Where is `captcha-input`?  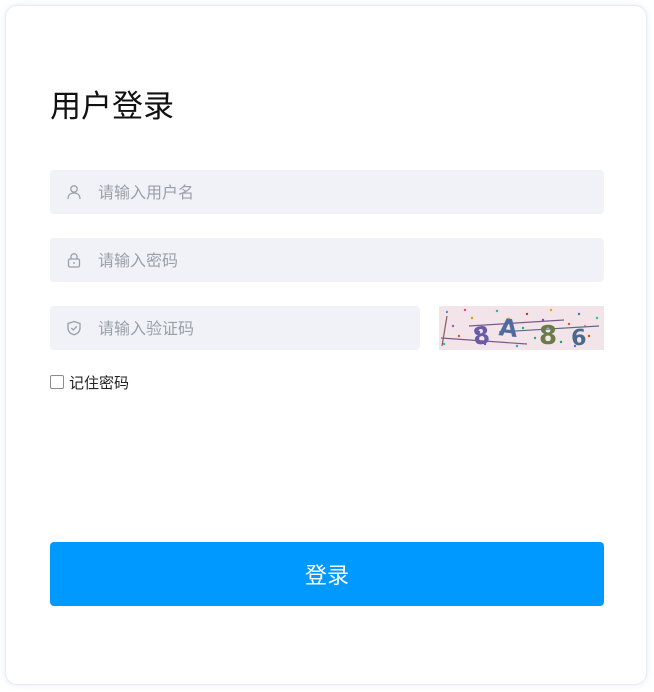
captcha-input is located at coordinates (259, 328).